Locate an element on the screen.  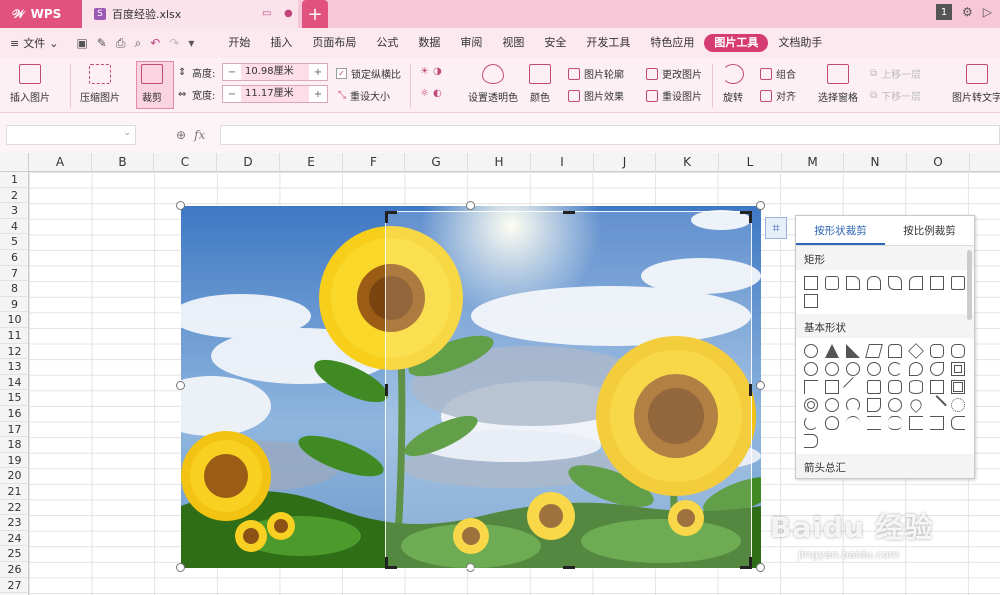
tab-security: 安全 is located at coordinates (555, 43).